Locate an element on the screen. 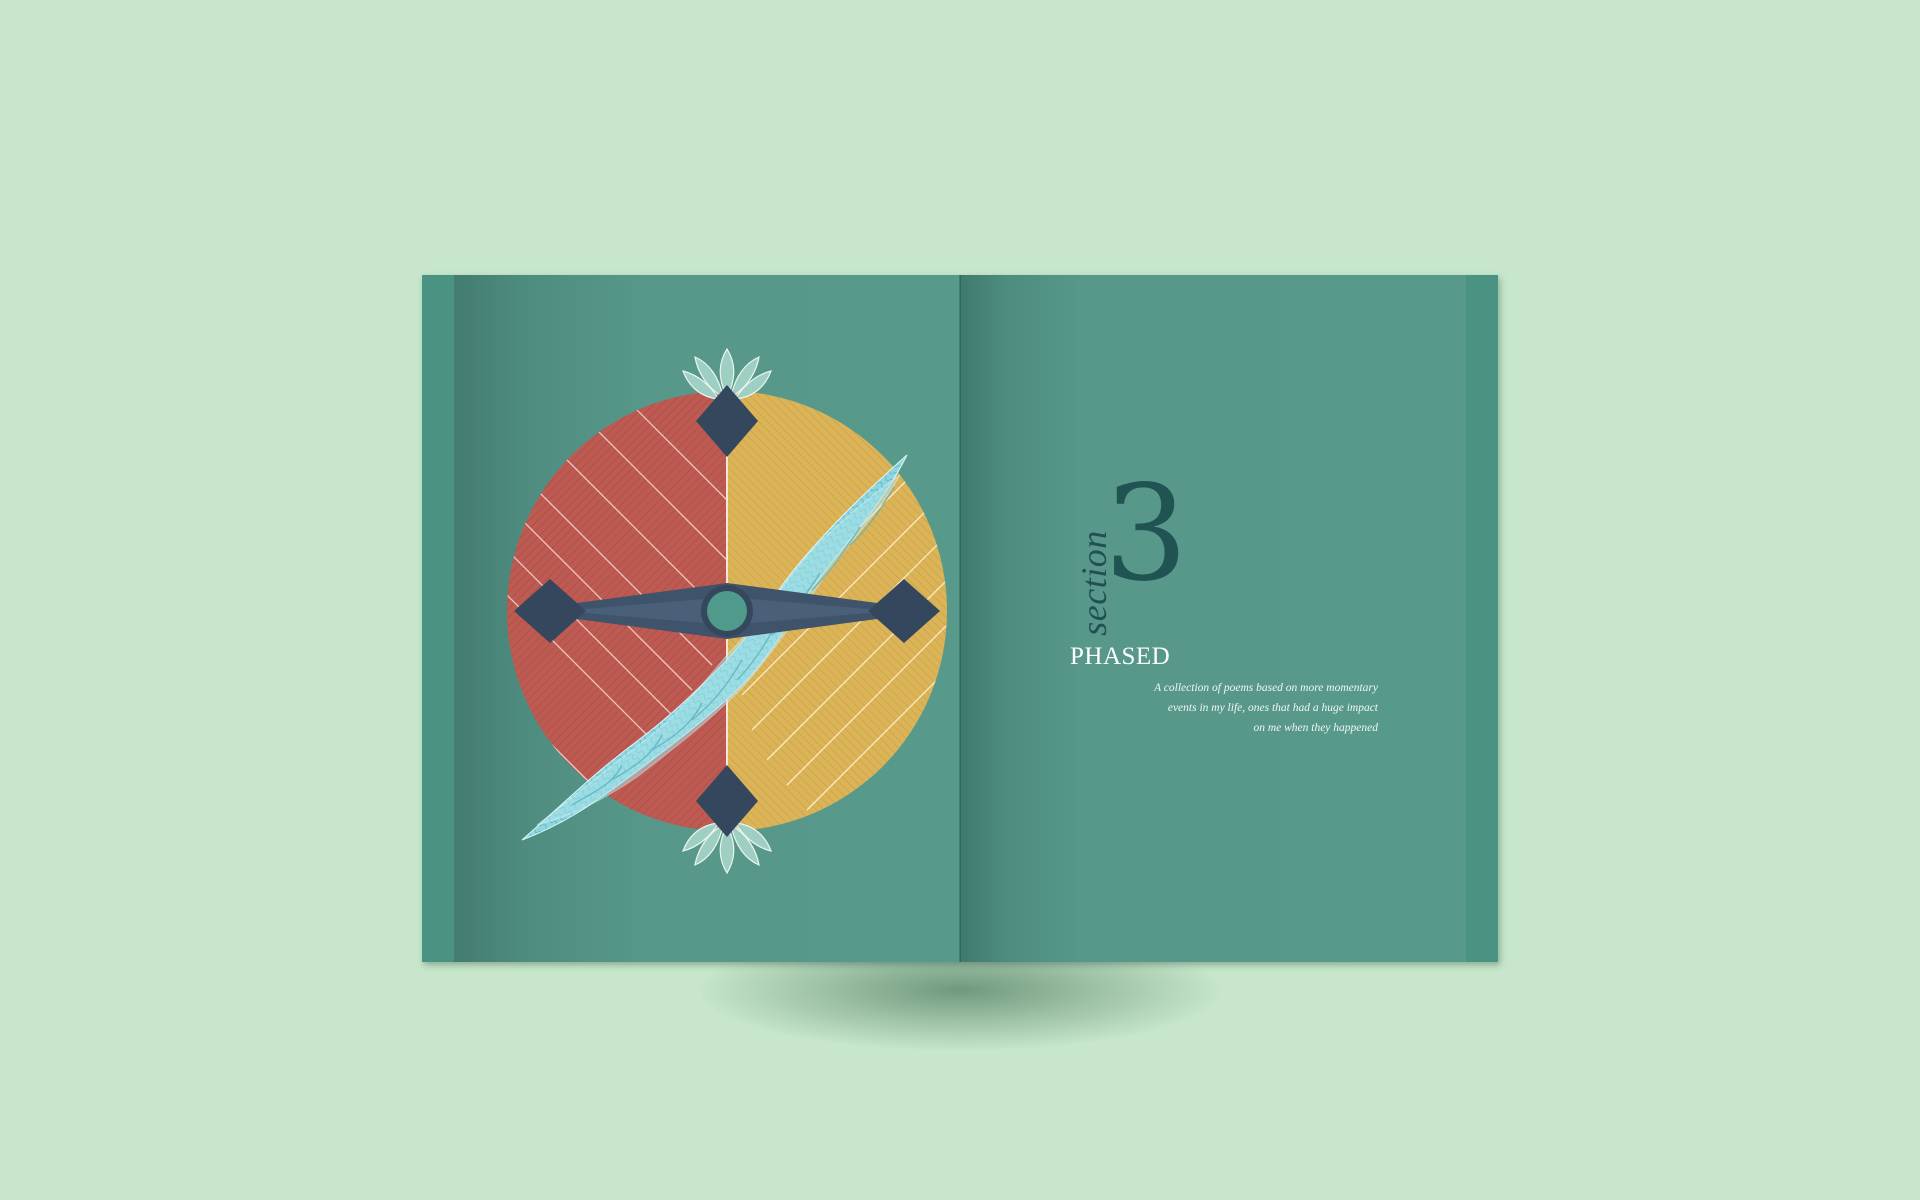 Image resolution: width=1920 pixels, height=1200 pixels. cover-edge-right is located at coordinates (1482, 618).